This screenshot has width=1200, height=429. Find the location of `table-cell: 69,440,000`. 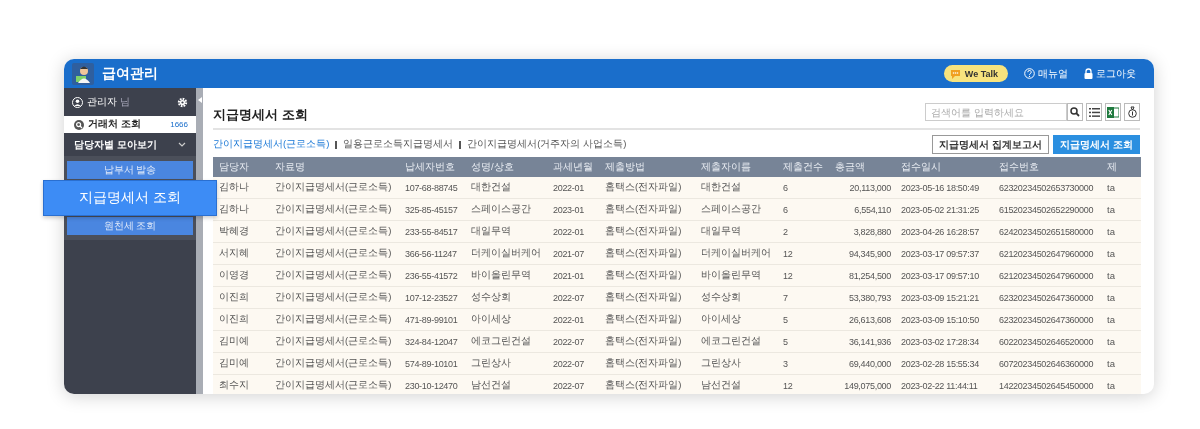

table-cell: 69,440,000 is located at coordinates (862, 363).